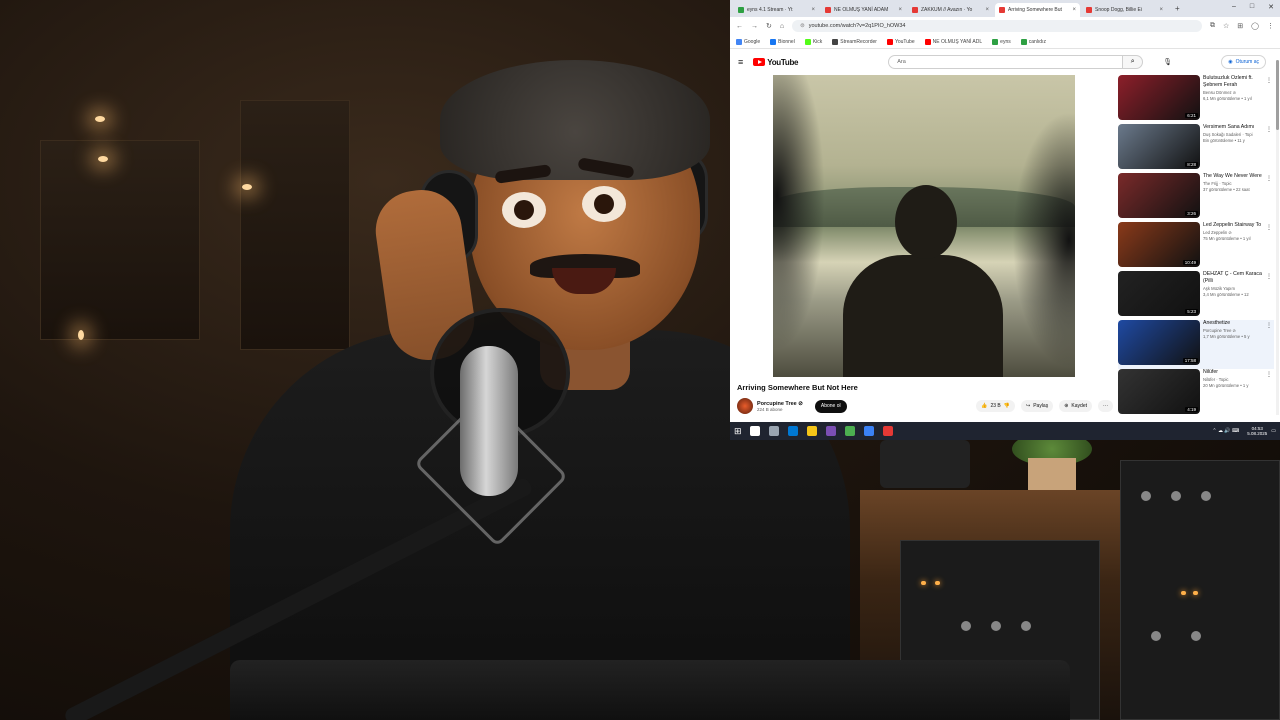  I want to click on hamburger-menu-icon: ≡, so click(740, 62).